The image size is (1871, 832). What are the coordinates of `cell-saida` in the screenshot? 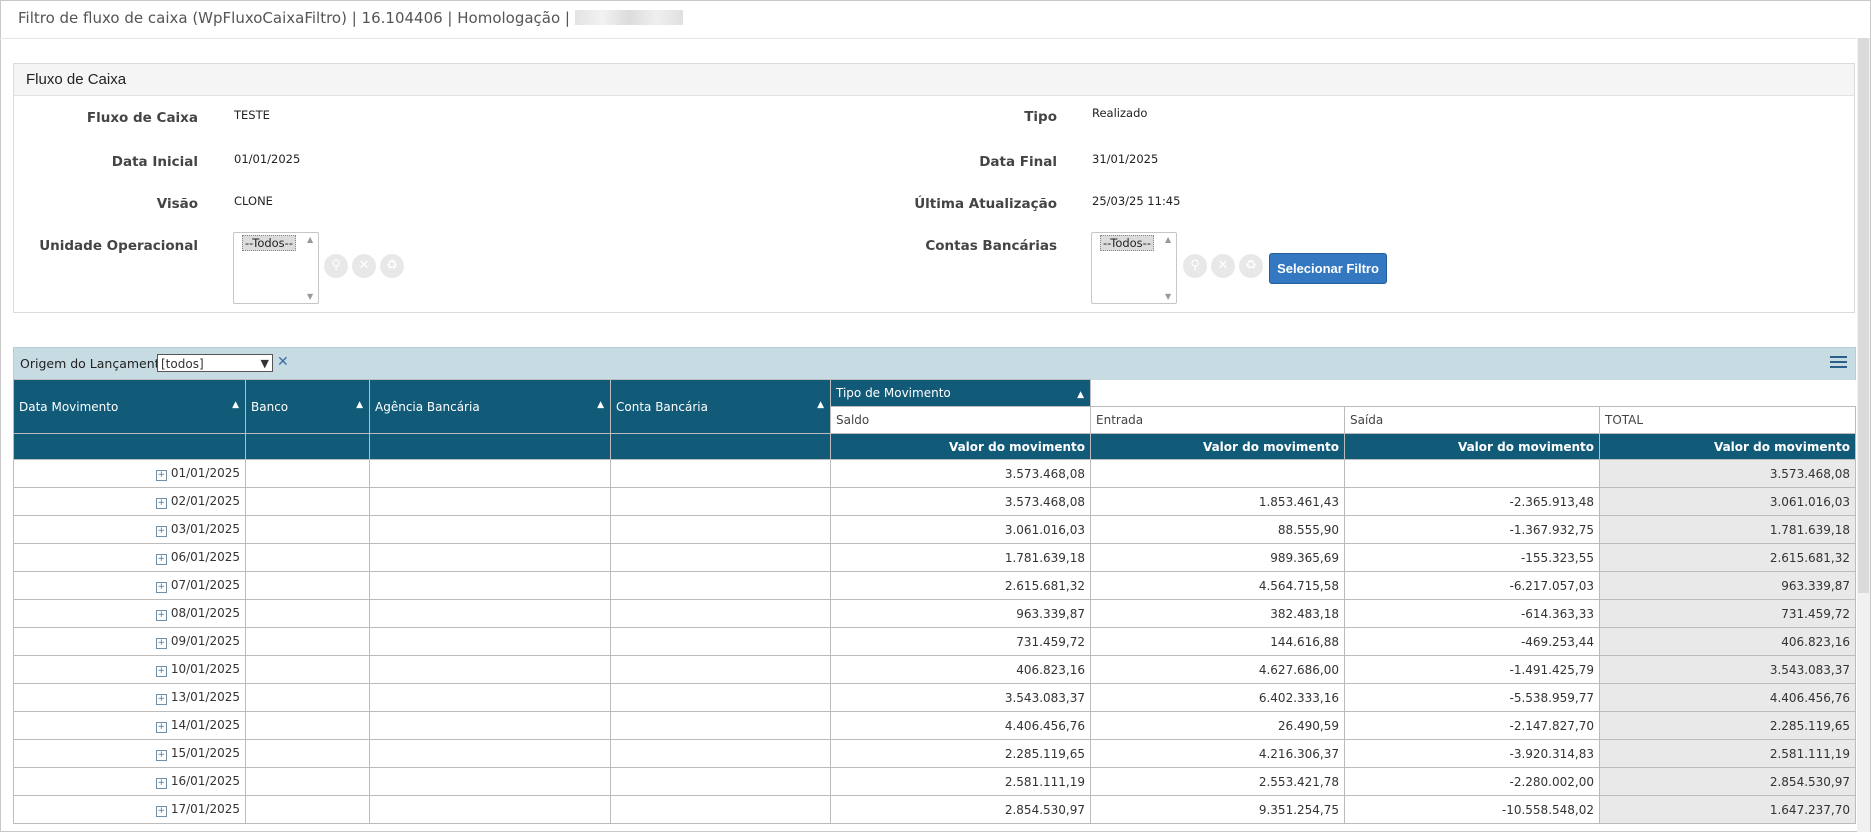 It's located at (1472, 473).